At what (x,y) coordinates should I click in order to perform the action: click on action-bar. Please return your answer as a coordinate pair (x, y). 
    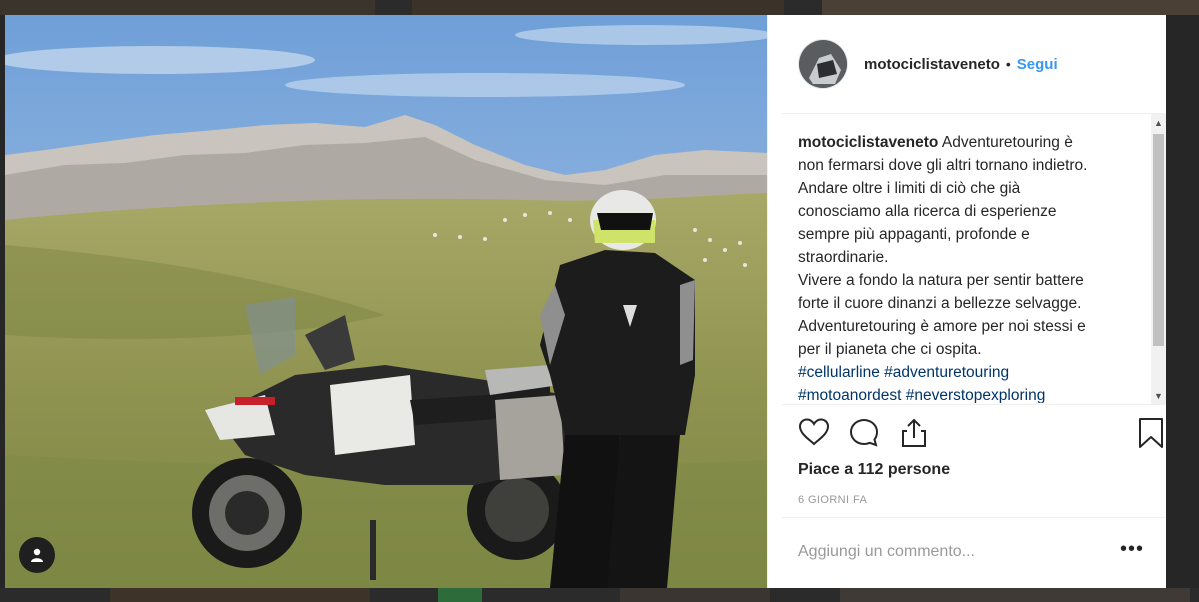
    Looking at the image, I should click on (980, 435).